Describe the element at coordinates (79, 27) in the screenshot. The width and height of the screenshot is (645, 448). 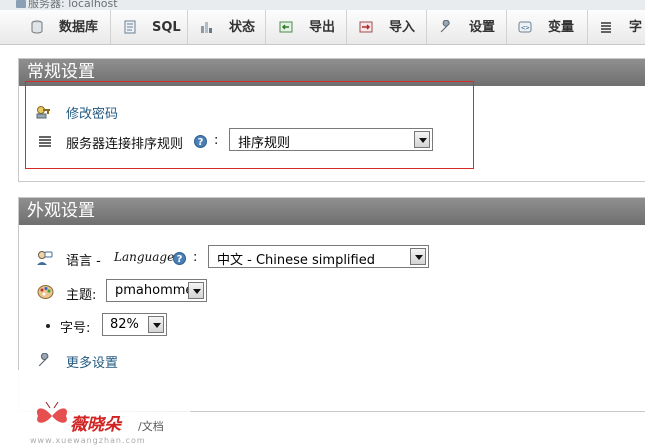
I see `tab-label: 数据库` at that location.